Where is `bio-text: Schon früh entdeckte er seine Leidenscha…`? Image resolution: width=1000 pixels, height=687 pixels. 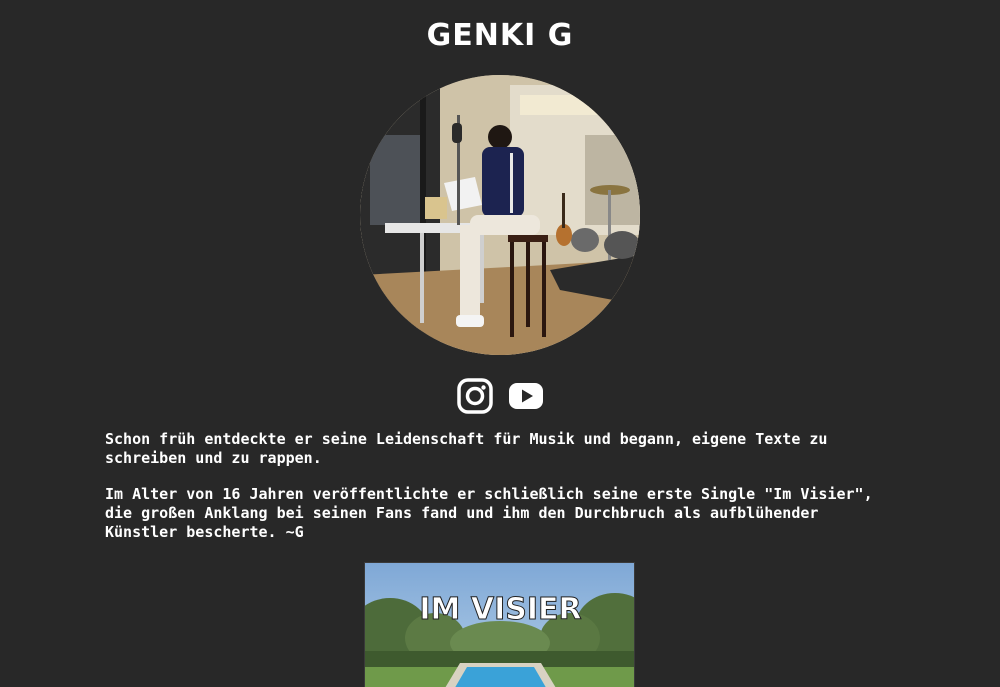 bio-text: Schon früh entdeckte er seine Leidenscha… is located at coordinates (500, 494).